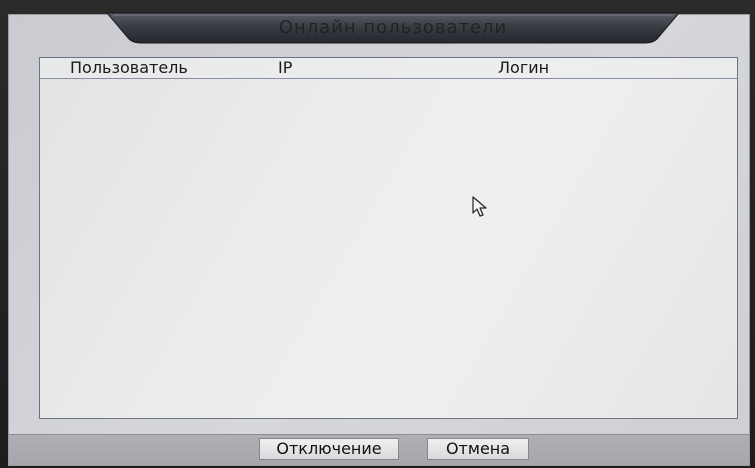 This screenshot has width=755, height=468. Describe the element at coordinates (129, 68) in the screenshot. I see `column-header-user: Пользователь` at that location.